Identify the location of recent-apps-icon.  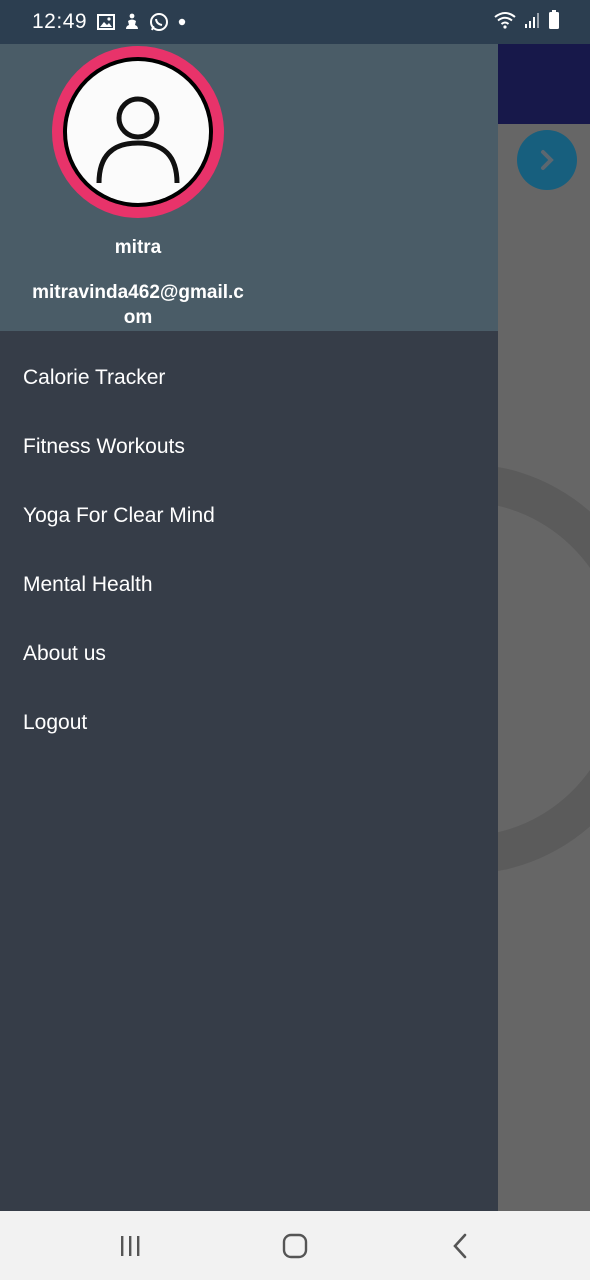
(130, 1246).